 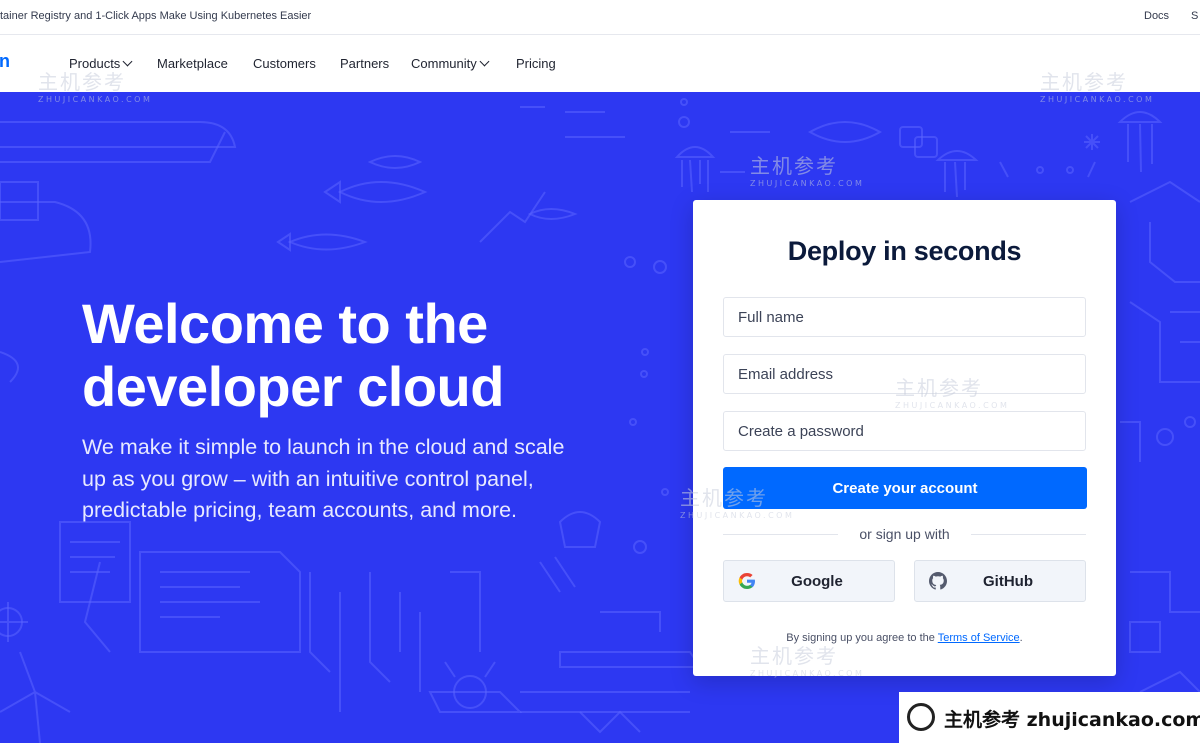 I want to click on terms-of-service-link: Terms of Service, so click(x=979, y=638).